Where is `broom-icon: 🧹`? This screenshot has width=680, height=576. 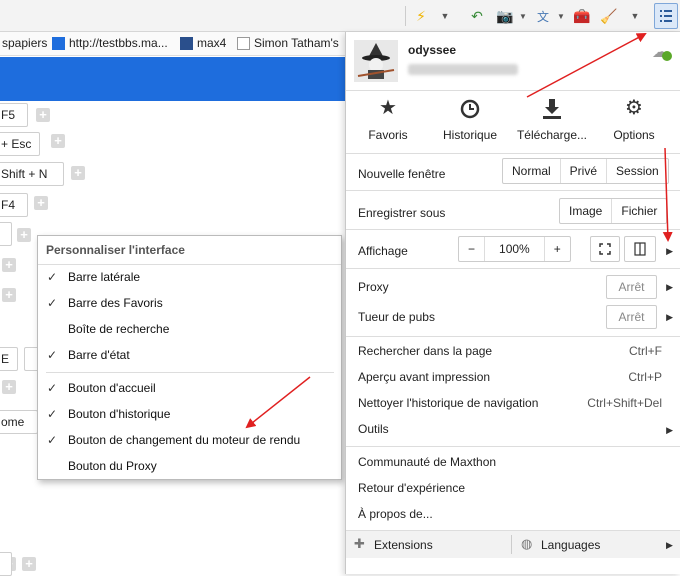 broom-icon: 🧹 is located at coordinates (609, 16).